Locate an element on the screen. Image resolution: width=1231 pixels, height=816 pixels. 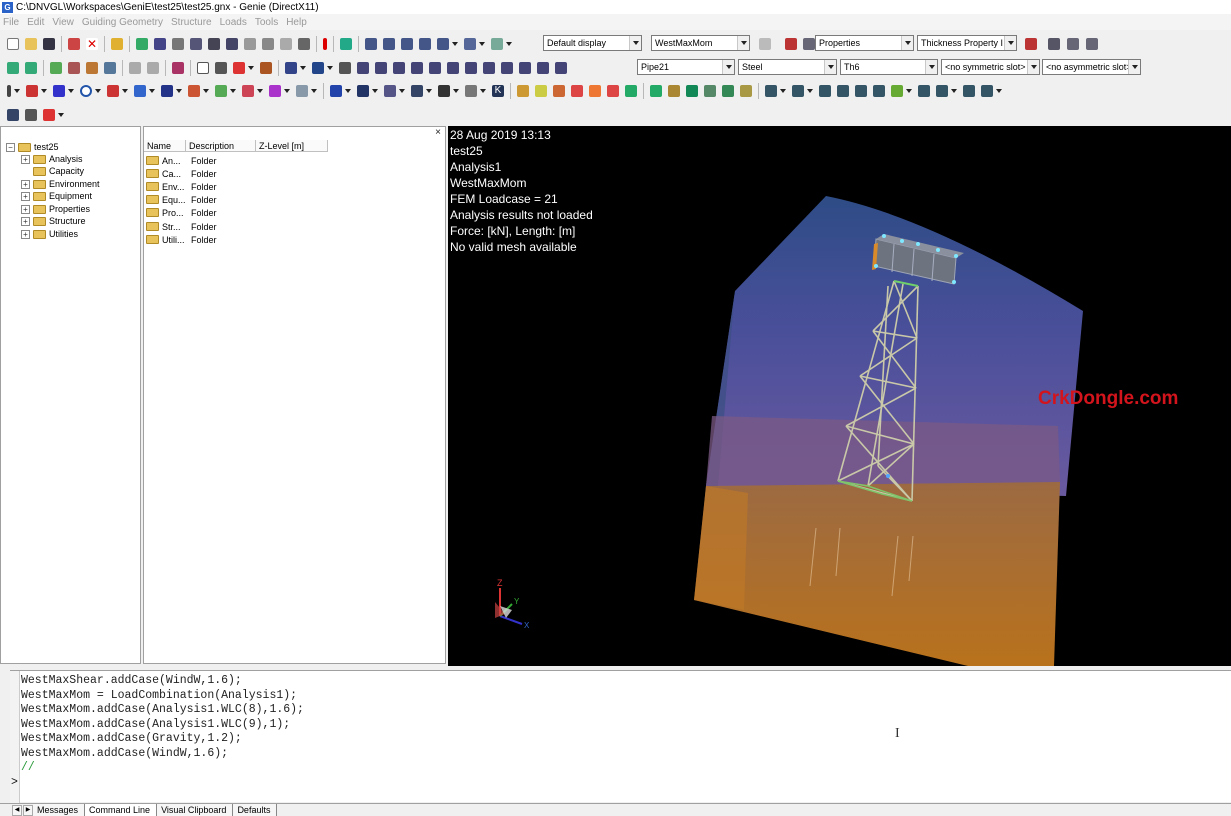
paint-icon is located at coordinates (346, 43).